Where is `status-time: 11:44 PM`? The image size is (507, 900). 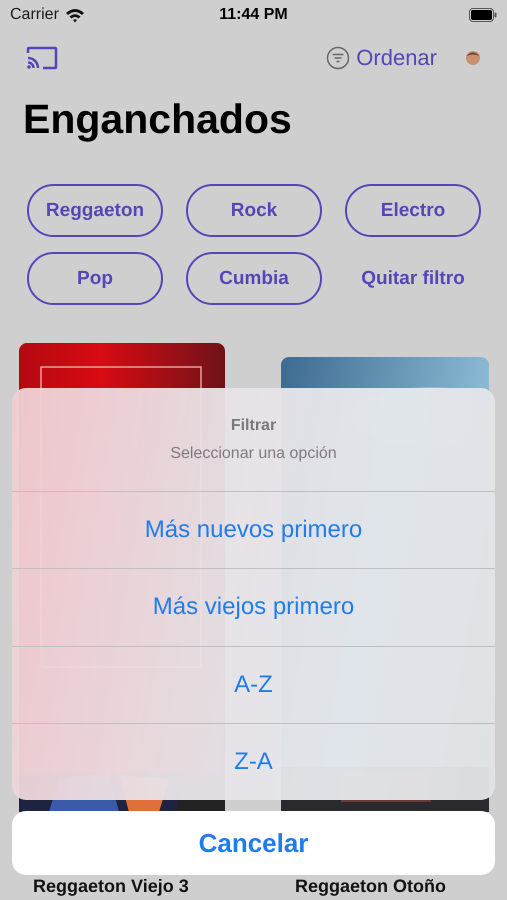
status-time: 11:44 PM is located at coordinates (253, 14).